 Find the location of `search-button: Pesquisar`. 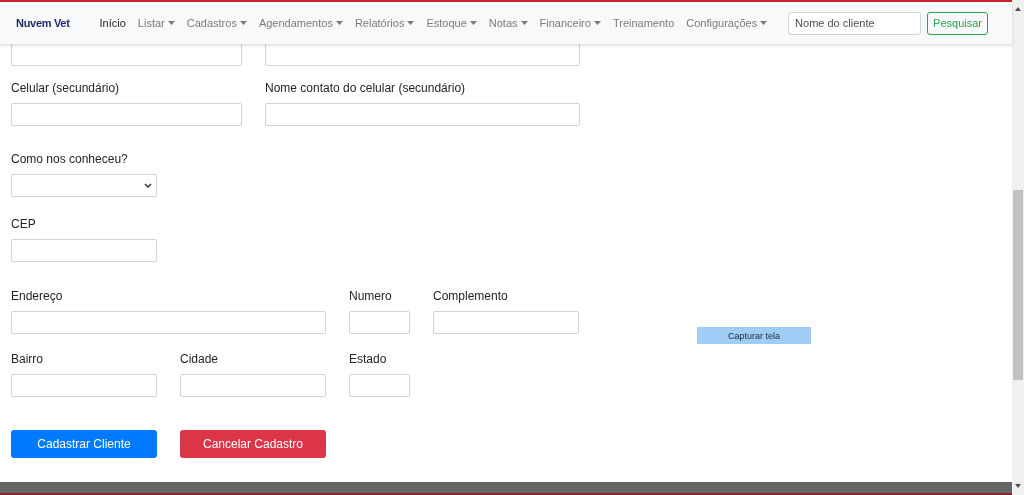

search-button: Pesquisar is located at coordinates (957, 23).